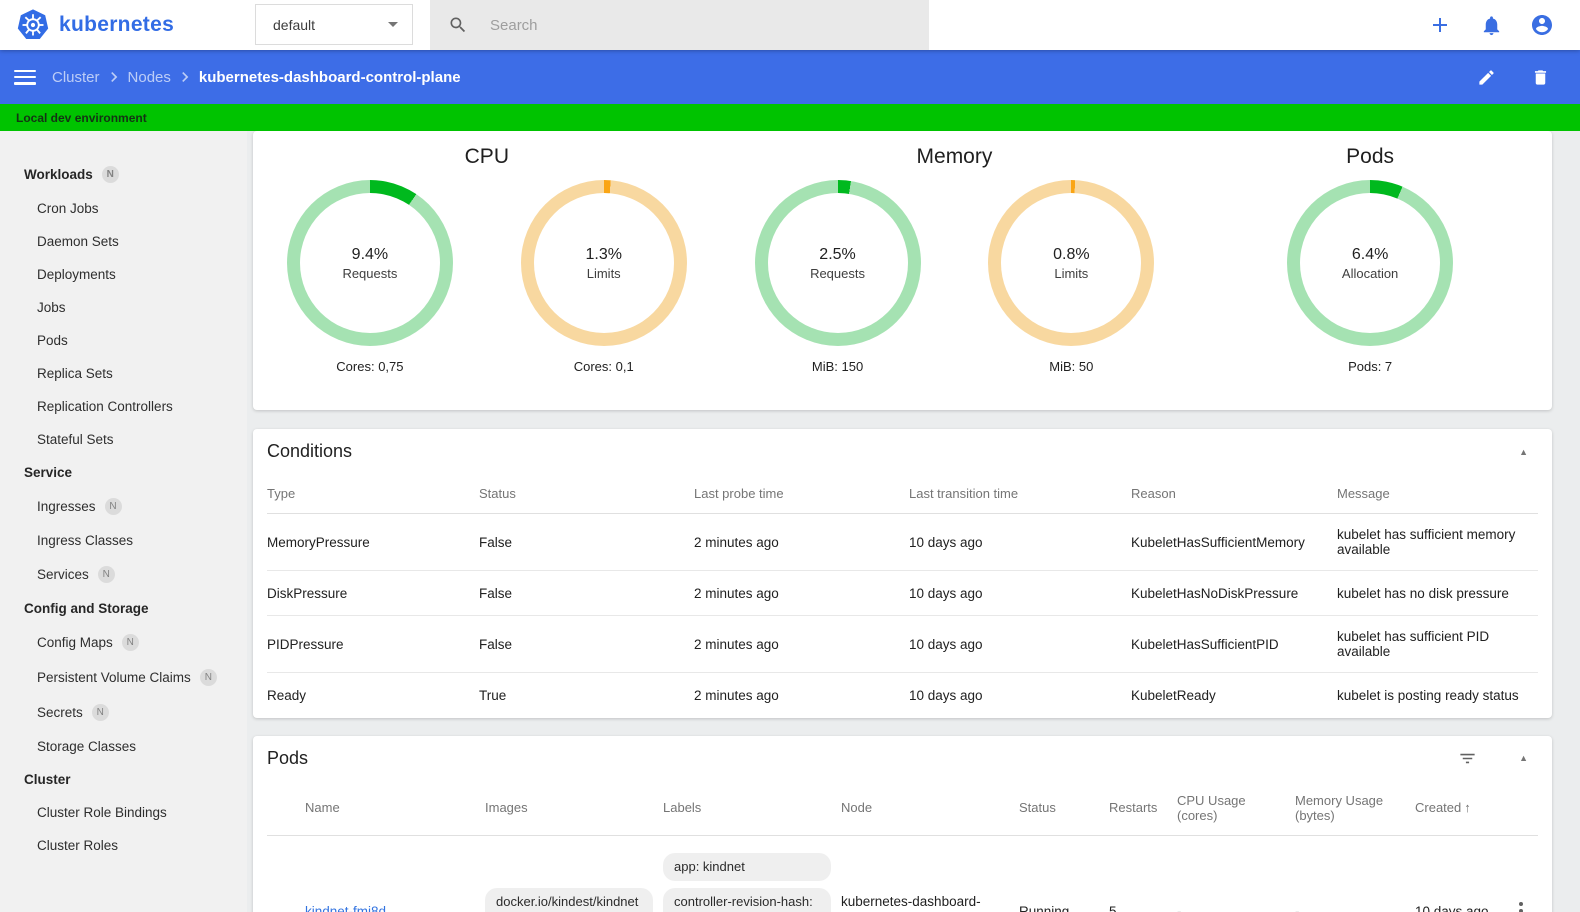 The width and height of the screenshot is (1580, 912). I want to click on trash-icon, so click(1540, 77).